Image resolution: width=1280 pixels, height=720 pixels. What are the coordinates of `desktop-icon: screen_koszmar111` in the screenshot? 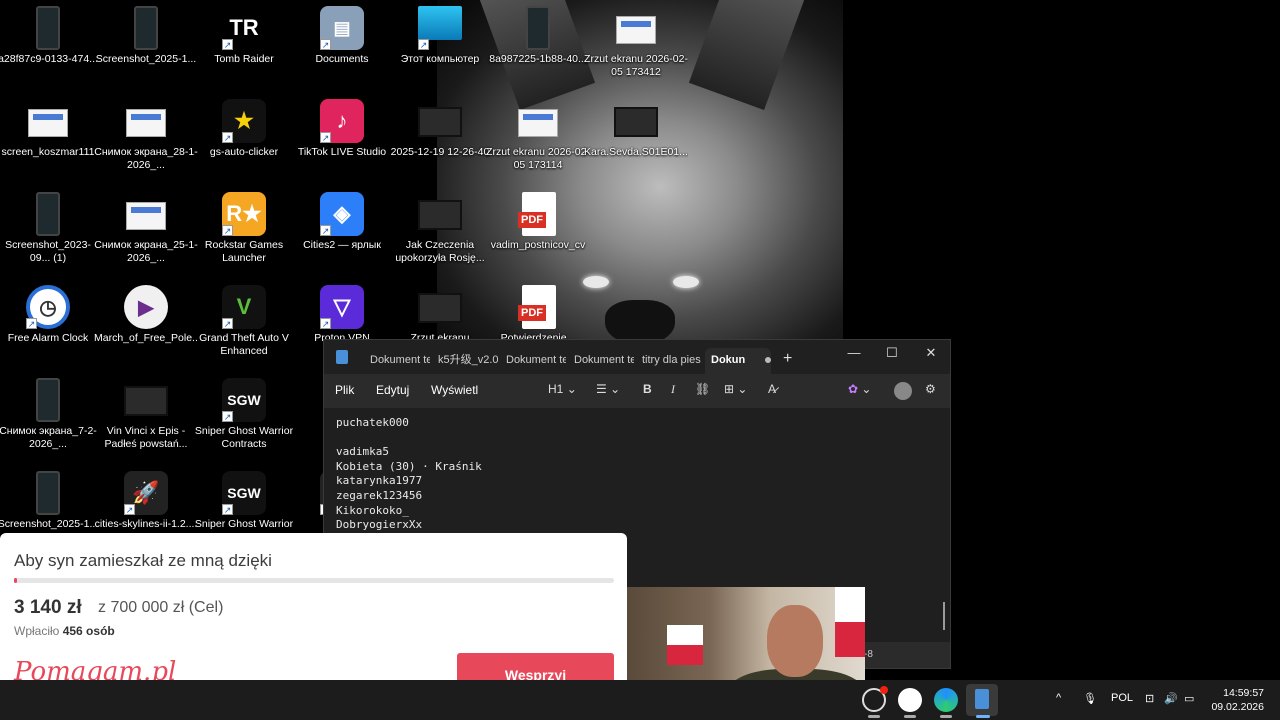 It's located at (48, 140).